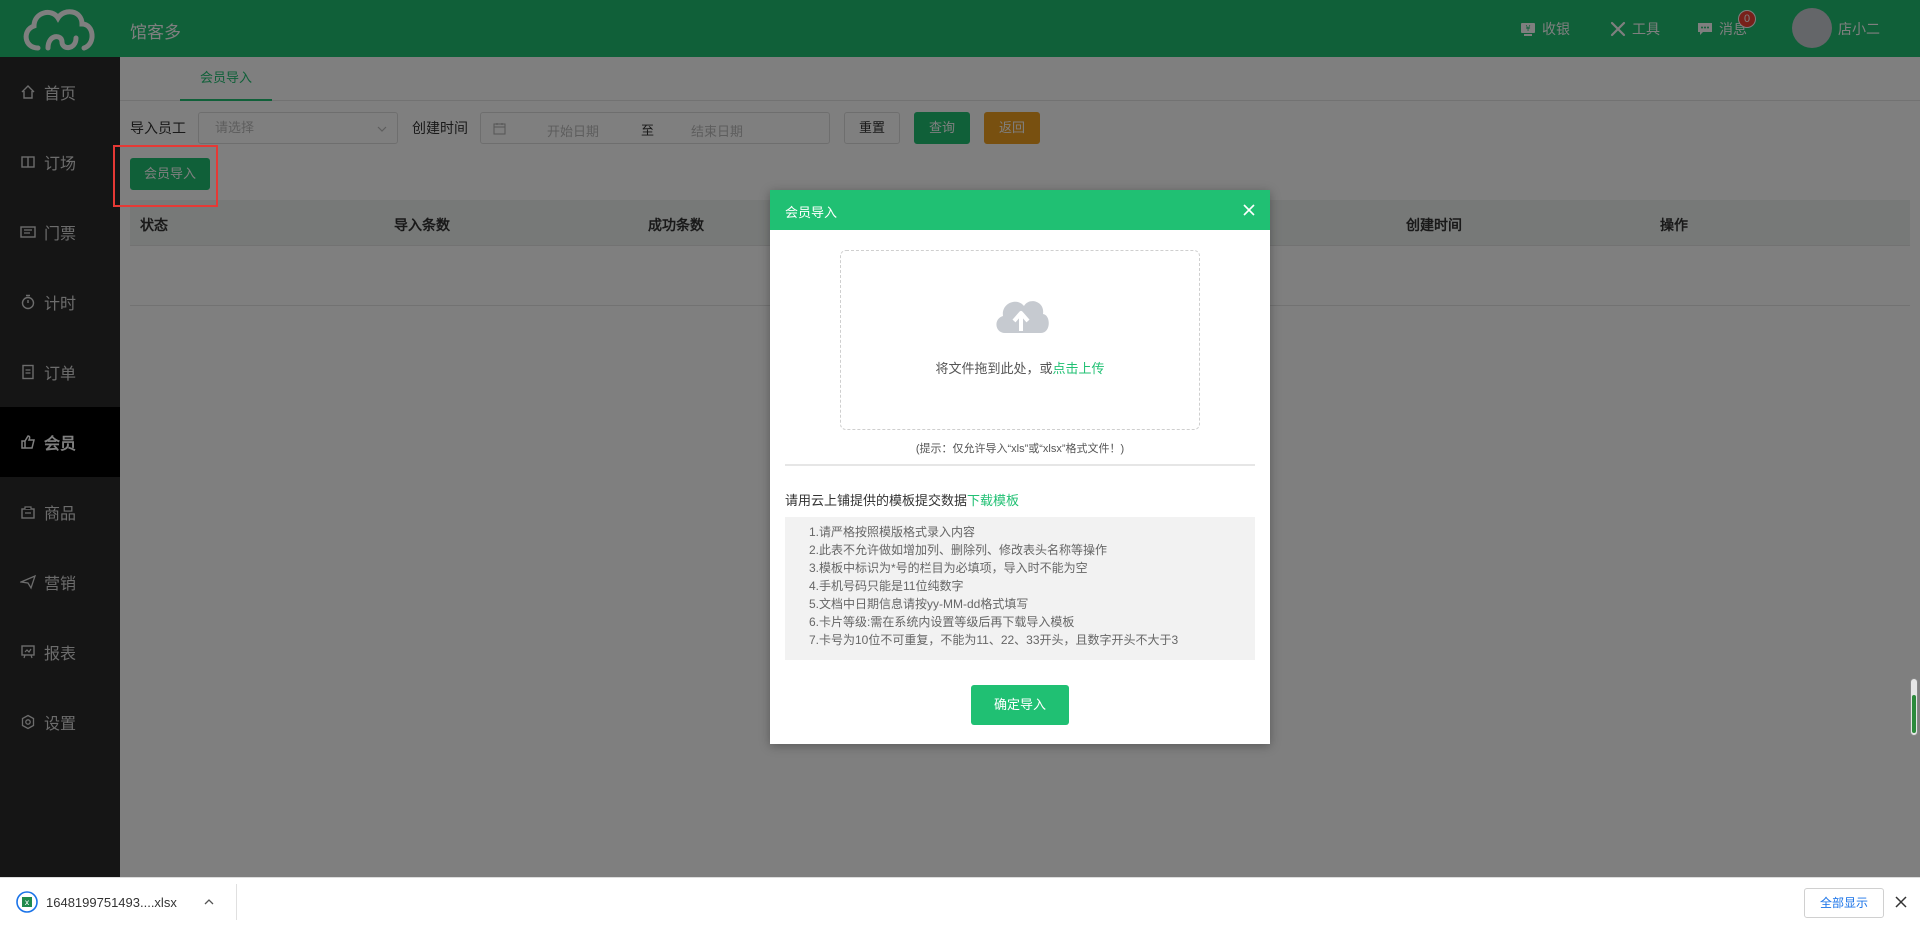 The height and width of the screenshot is (925, 1920). Describe the element at coordinates (1020, 449) in the screenshot. I see `file-format-tip: (提示：仅允许导入“xls”或“xlsx”格式文件！)` at that location.